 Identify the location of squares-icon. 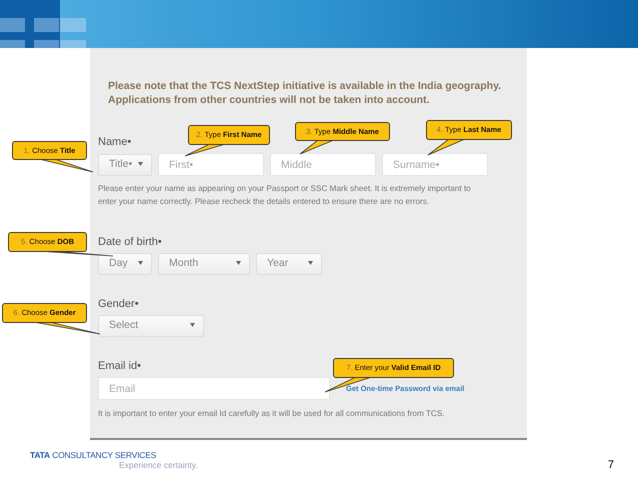
(43, 24).